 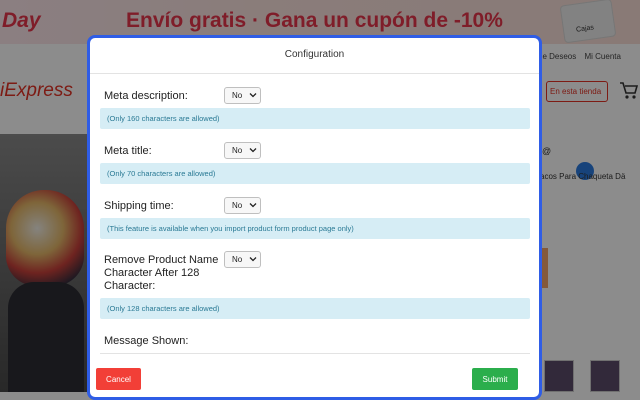 What do you see at coordinates (315, 118) in the screenshot?
I see `meta-description-note: (Only 160 characters are allowed)` at bounding box center [315, 118].